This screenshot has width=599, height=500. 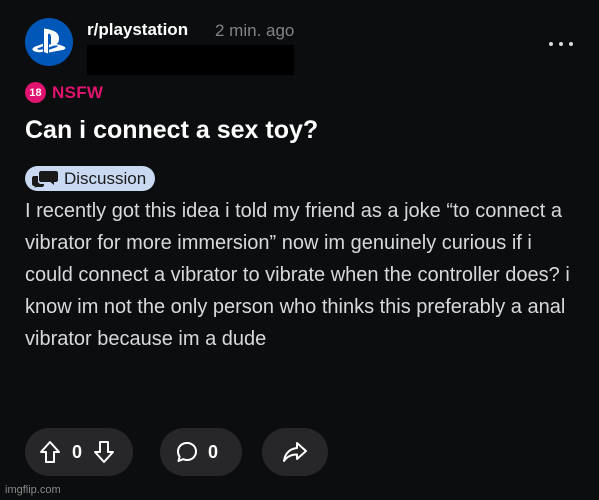 I want to click on subreddit-avatar, so click(x=49, y=42).